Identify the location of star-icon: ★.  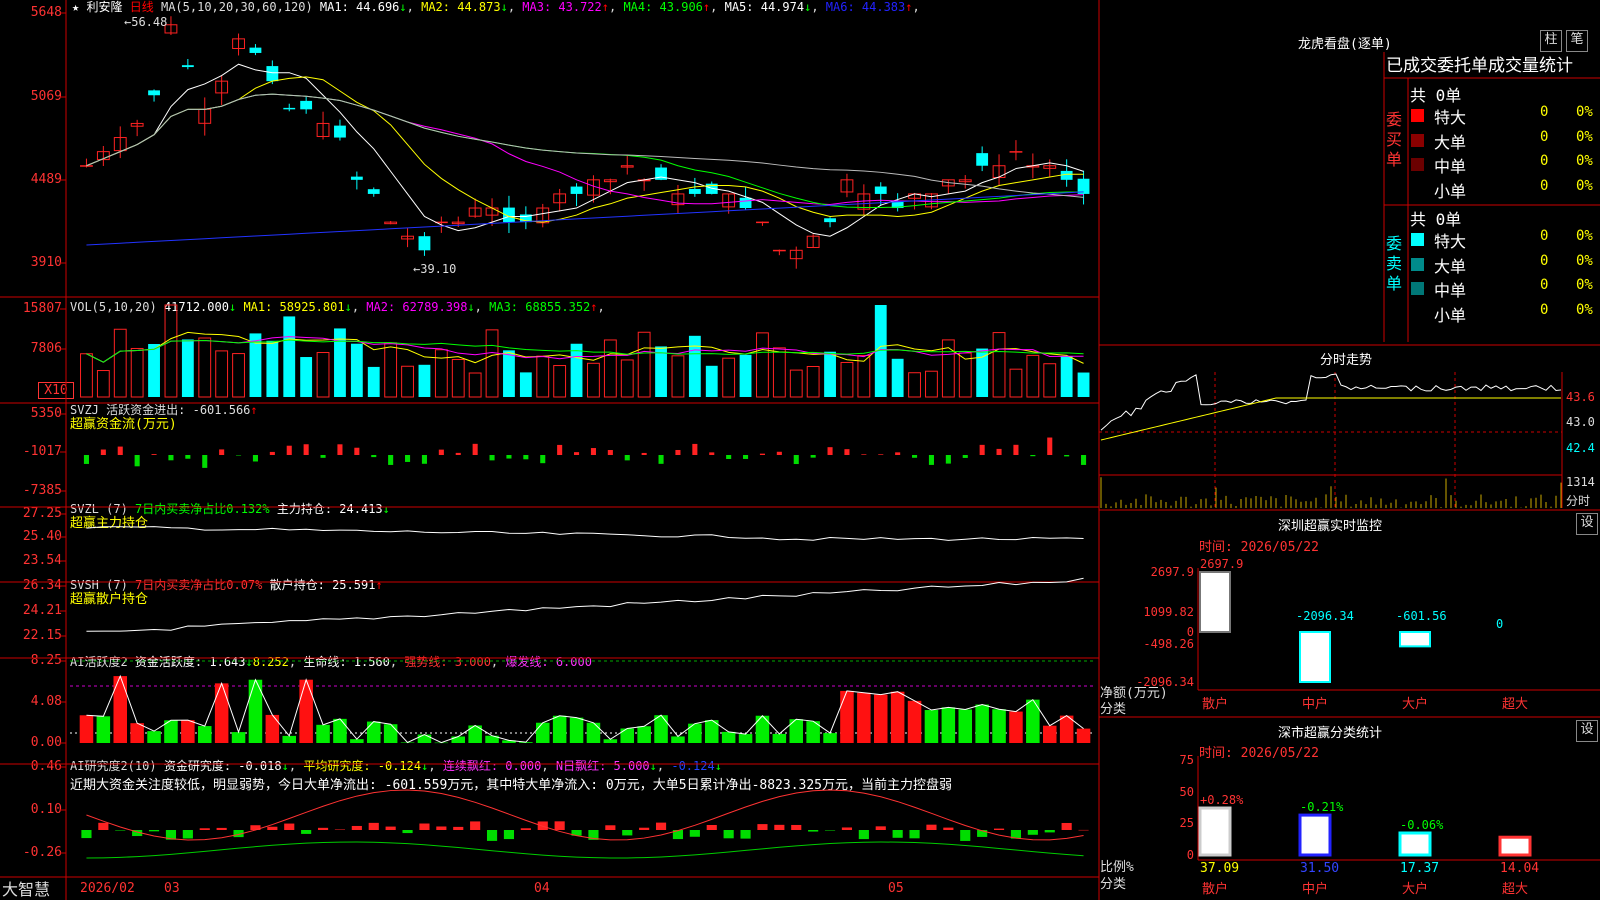
(75, 7).